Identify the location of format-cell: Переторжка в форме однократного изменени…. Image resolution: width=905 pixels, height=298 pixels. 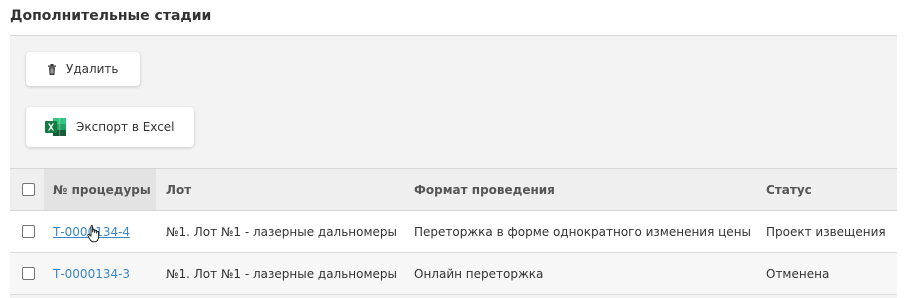
(583, 231).